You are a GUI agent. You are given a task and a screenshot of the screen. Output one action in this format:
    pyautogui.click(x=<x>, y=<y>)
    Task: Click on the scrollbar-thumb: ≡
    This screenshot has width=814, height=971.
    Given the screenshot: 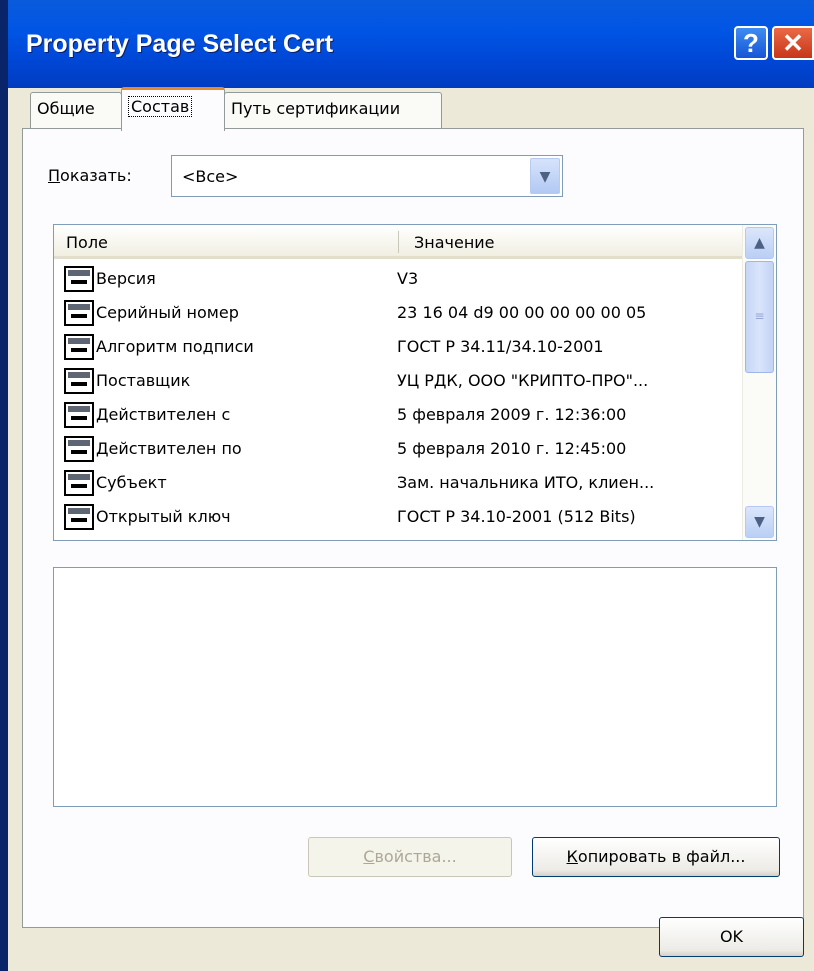 What is the action you would take?
    pyautogui.click(x=759, y=317)
    